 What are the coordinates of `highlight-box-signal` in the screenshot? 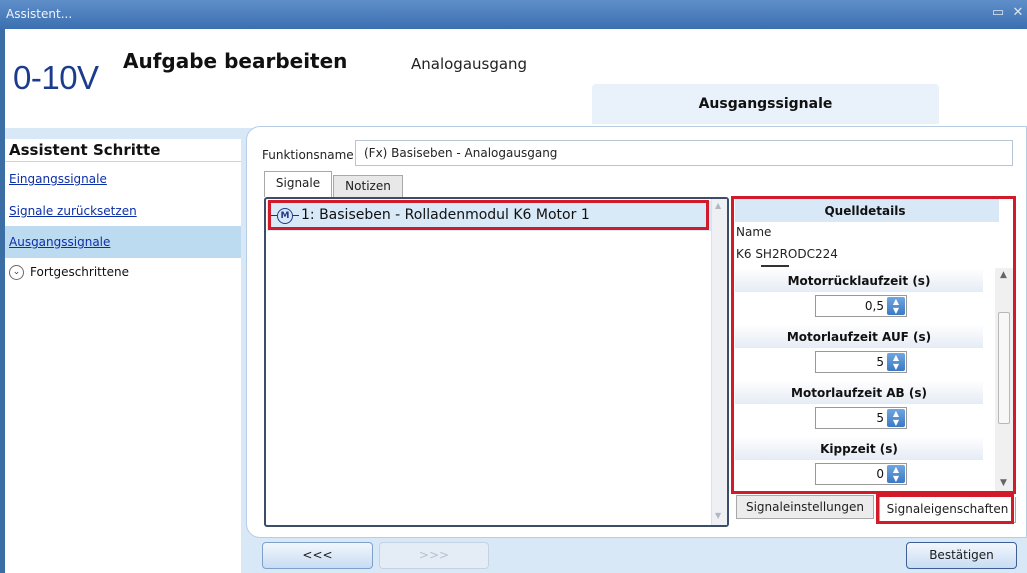 It's located at (488, 215).